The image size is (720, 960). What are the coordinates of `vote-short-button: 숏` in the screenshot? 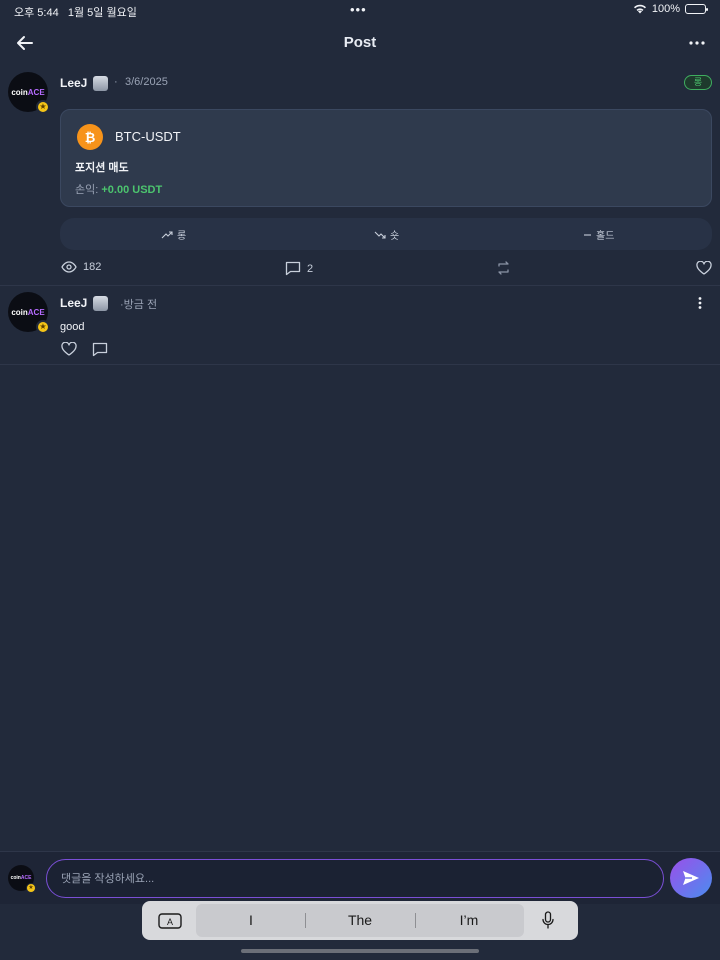 It's located at (386, 234).